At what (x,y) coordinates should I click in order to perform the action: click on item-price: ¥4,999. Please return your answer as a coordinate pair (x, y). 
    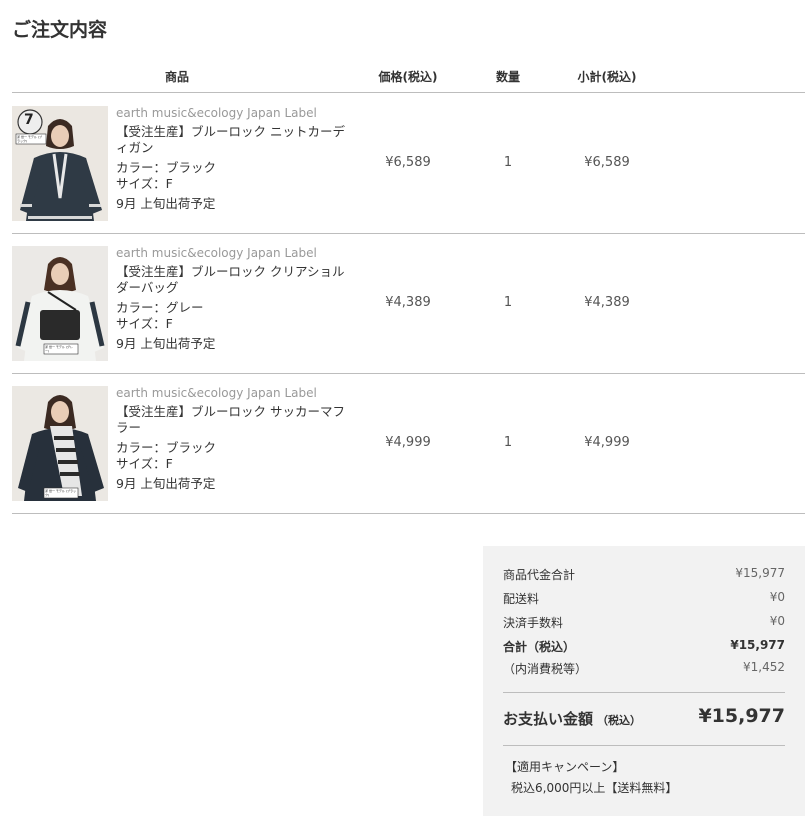
    Looking at the image, I should click on (408, 442).